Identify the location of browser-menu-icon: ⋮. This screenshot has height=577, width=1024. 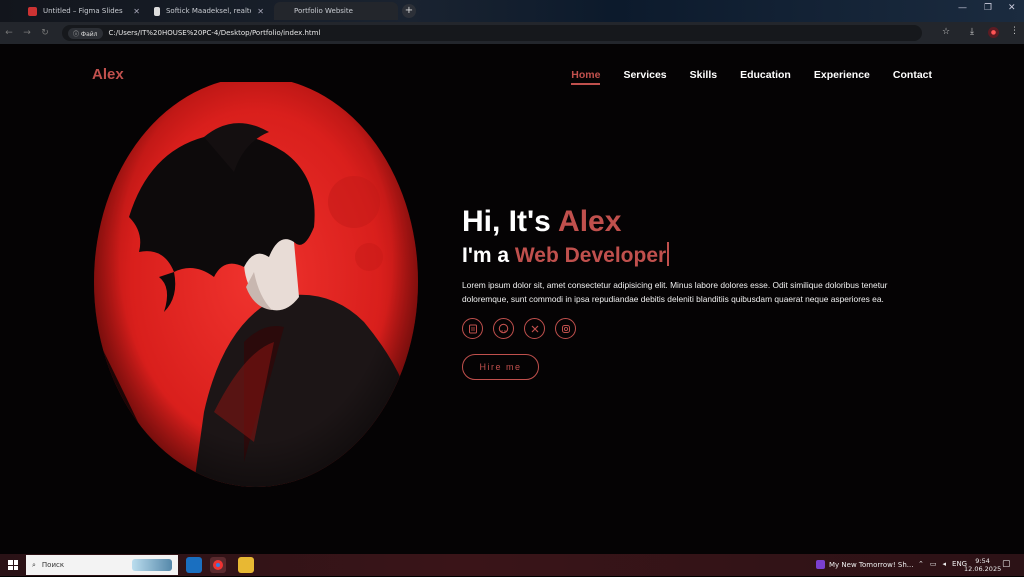
(1014, 31).